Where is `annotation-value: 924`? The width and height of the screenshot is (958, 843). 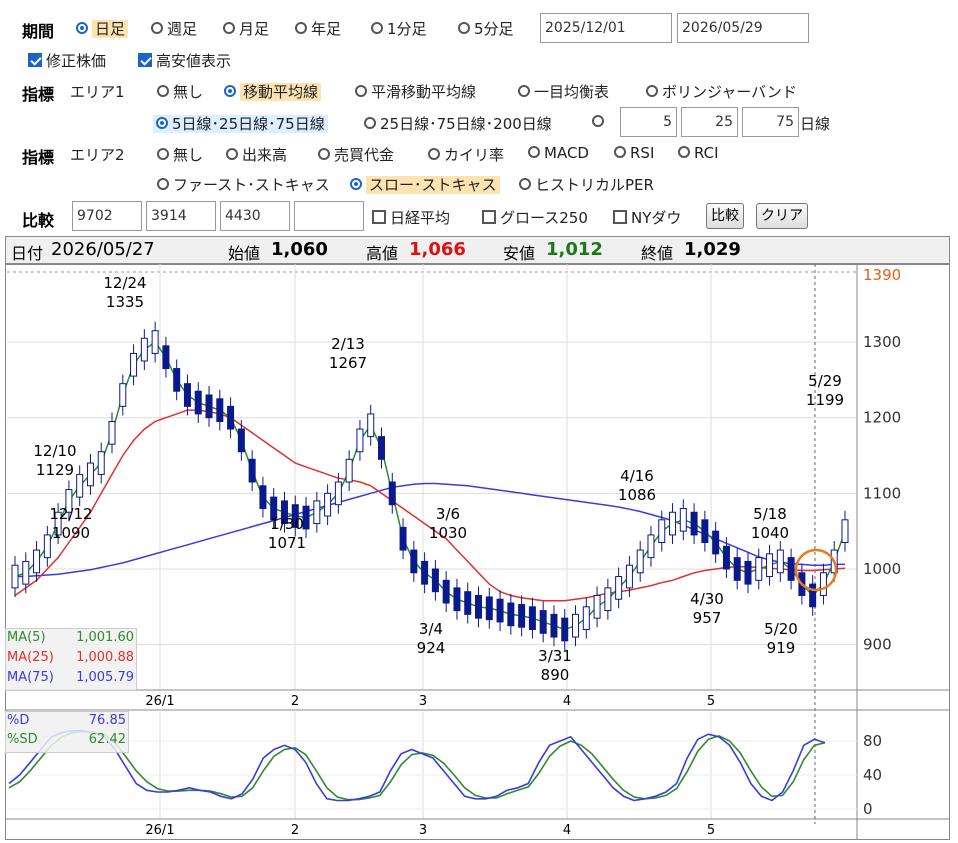
annotation-value: 924 is located at coordinates (431, 648).